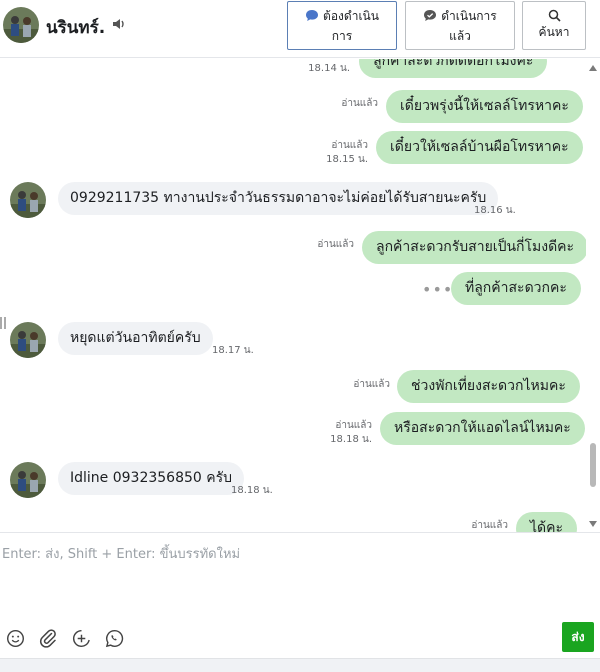 This screenshot has width=600, height=672. What do you see at coordinates (593, 68) in the screenshot?
I see `scroll-up-arrow` at bounding box center [593, 68].